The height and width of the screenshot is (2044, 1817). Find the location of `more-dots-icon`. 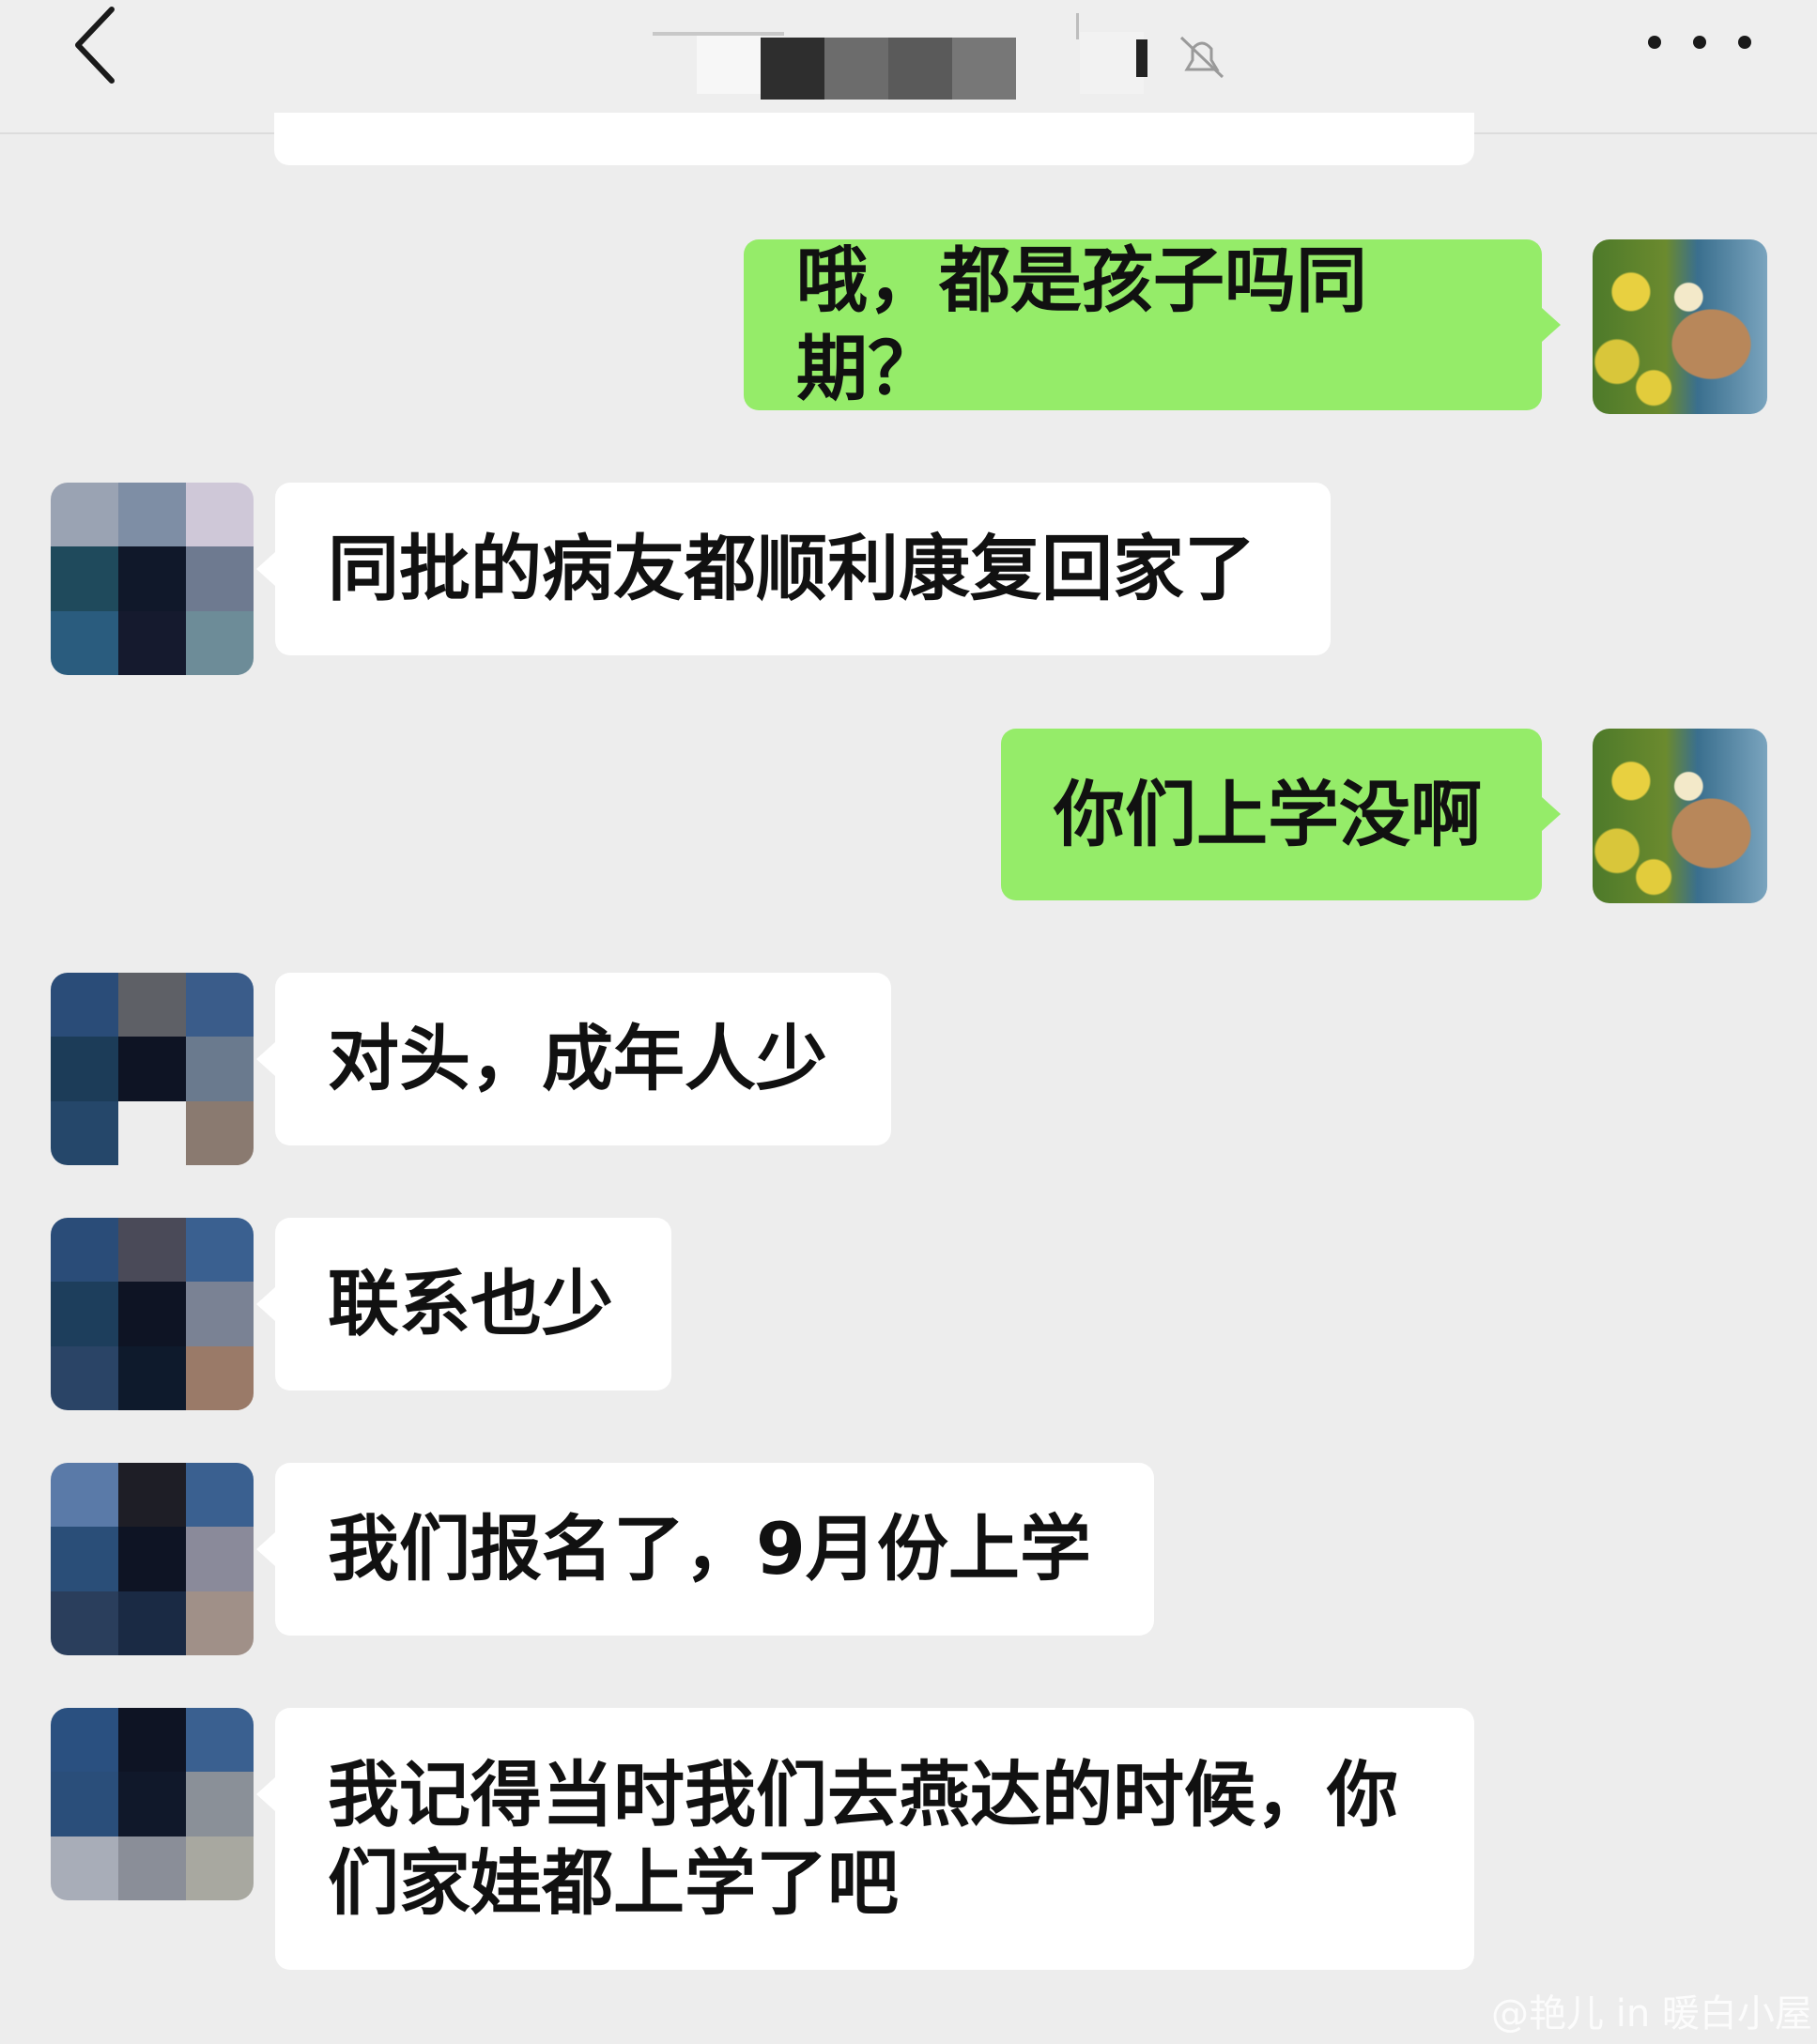

more-dots-icon is located at coordinates (1654, 42).